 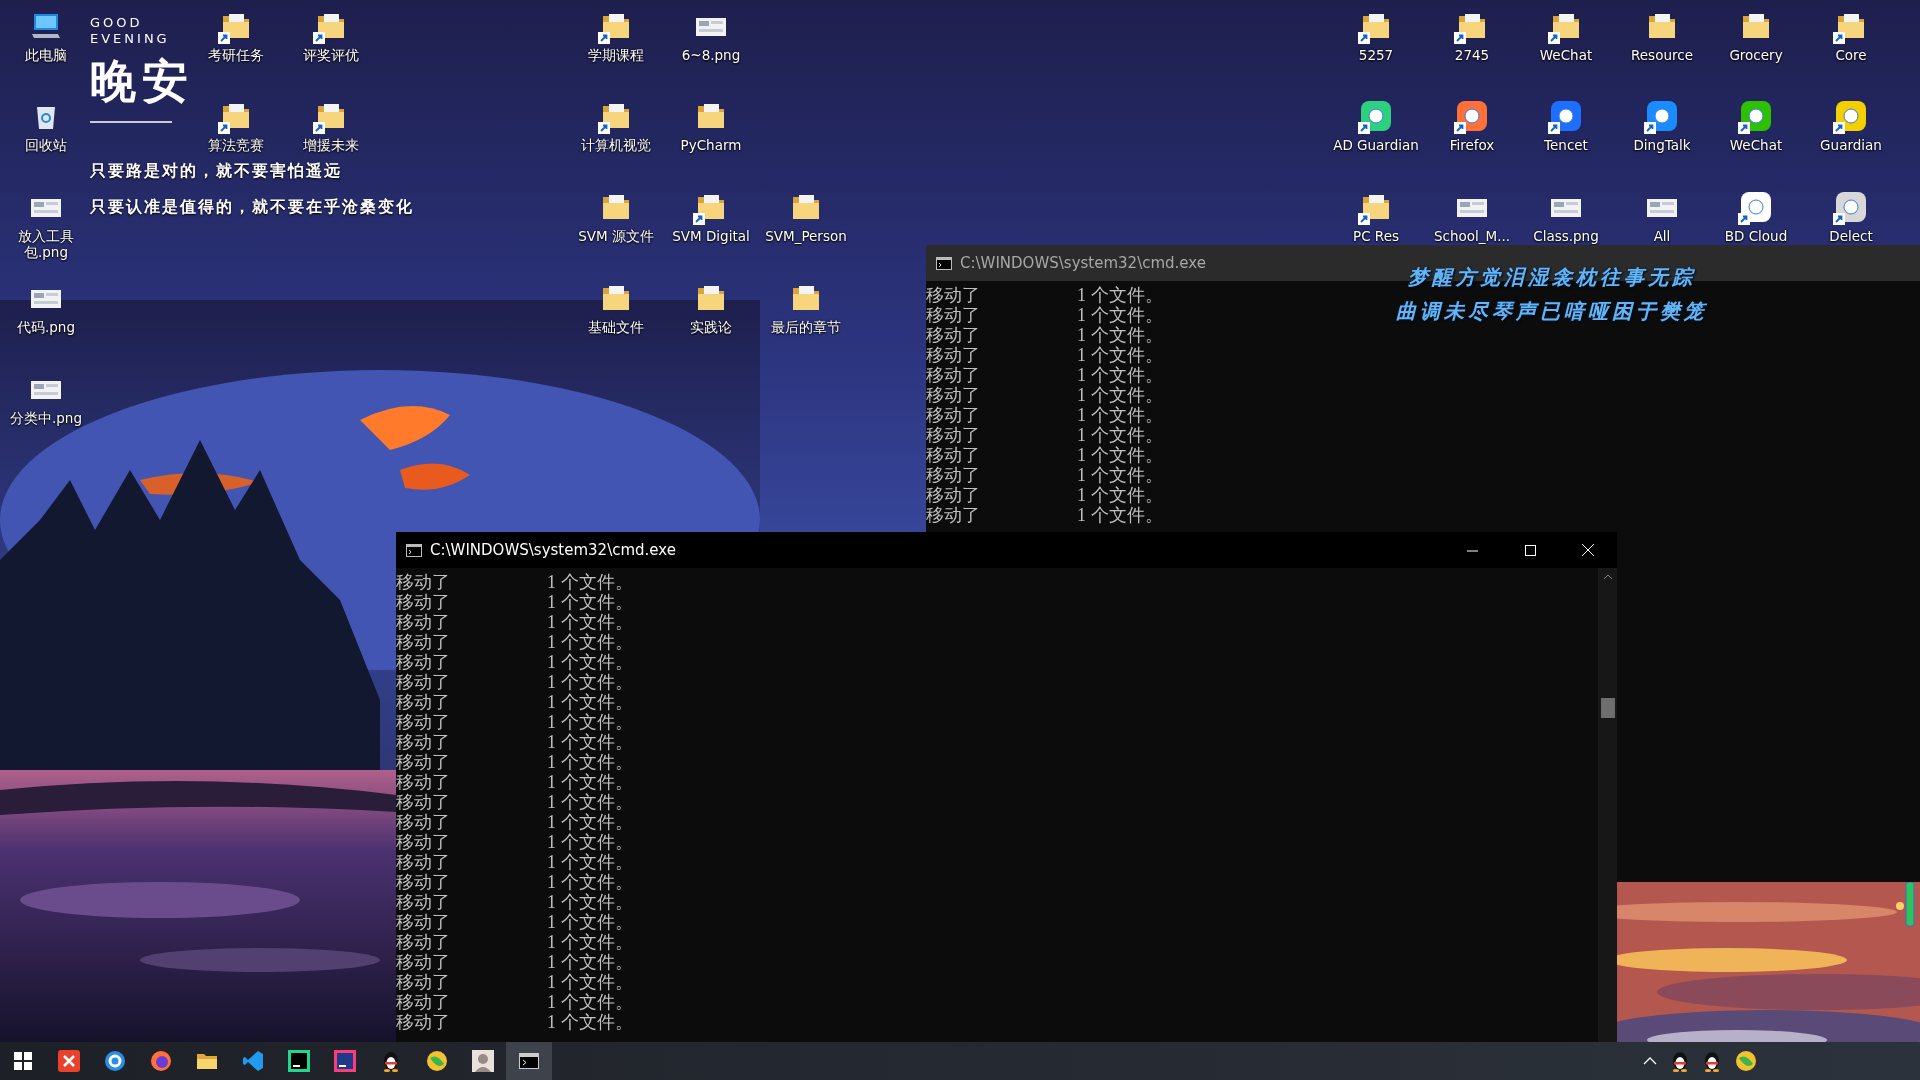 I want to click on folder-icon, so click(x=207, y=1061).